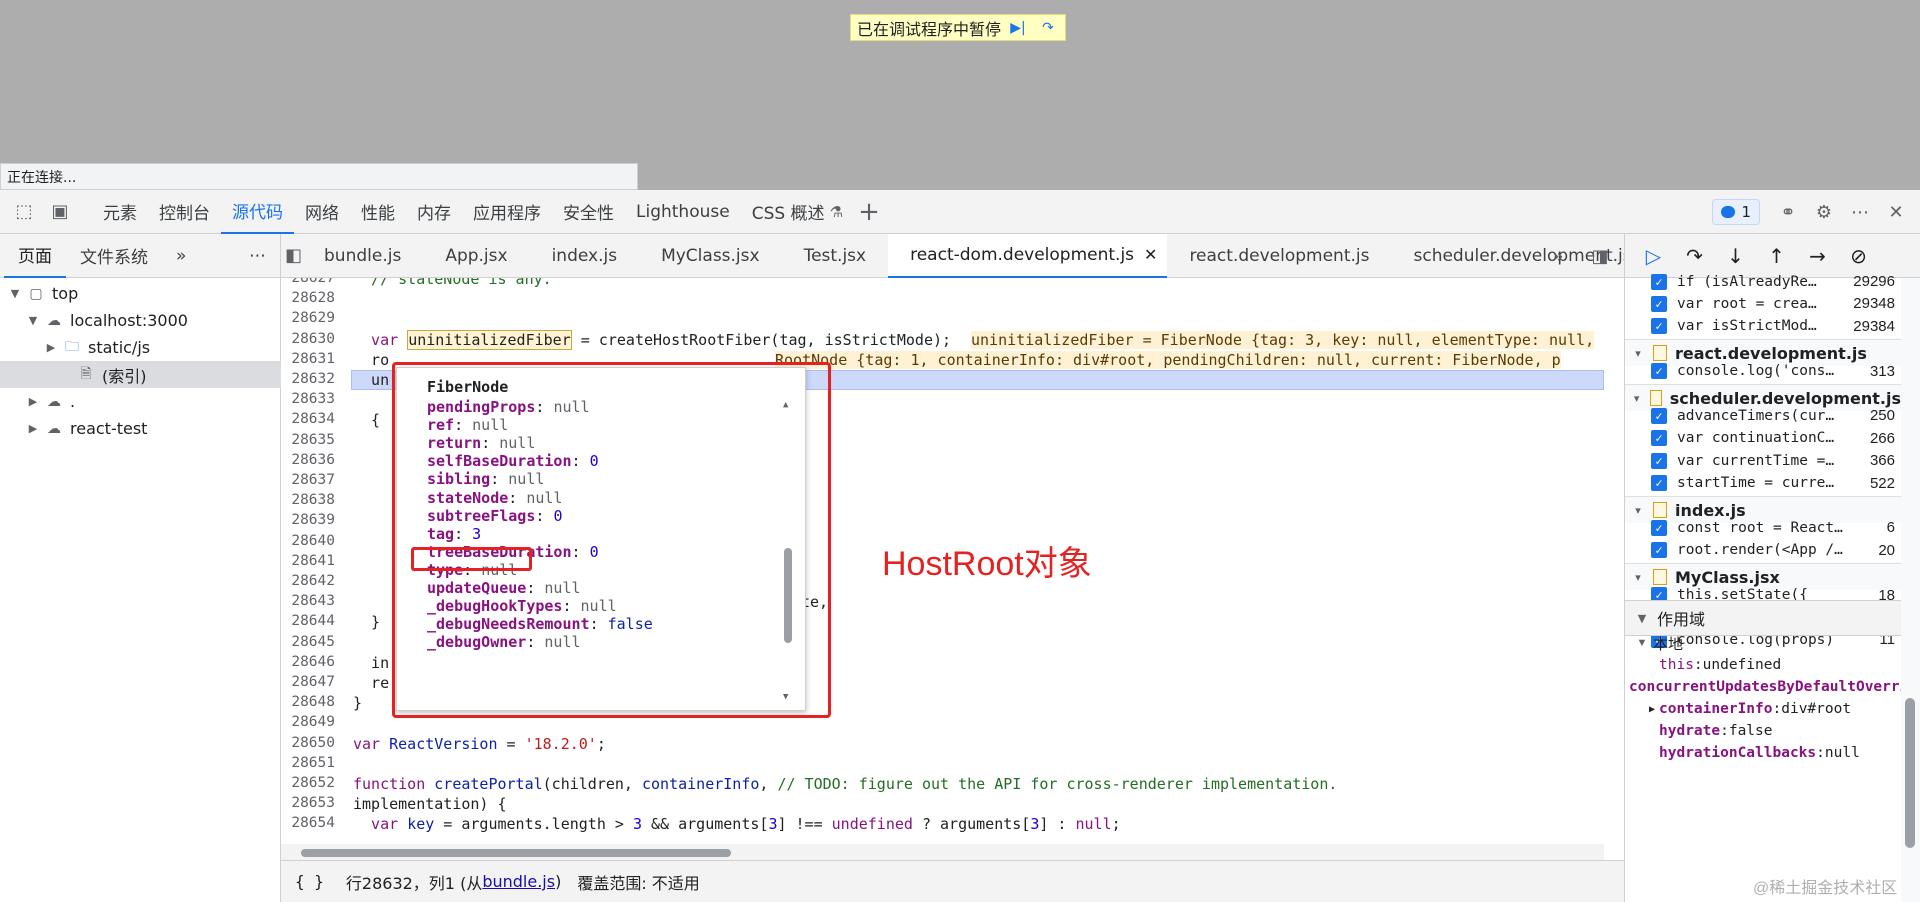 The height and width of the screenshot is (902, 1920). I want to click on line-number: 28631, so click(312, 359).